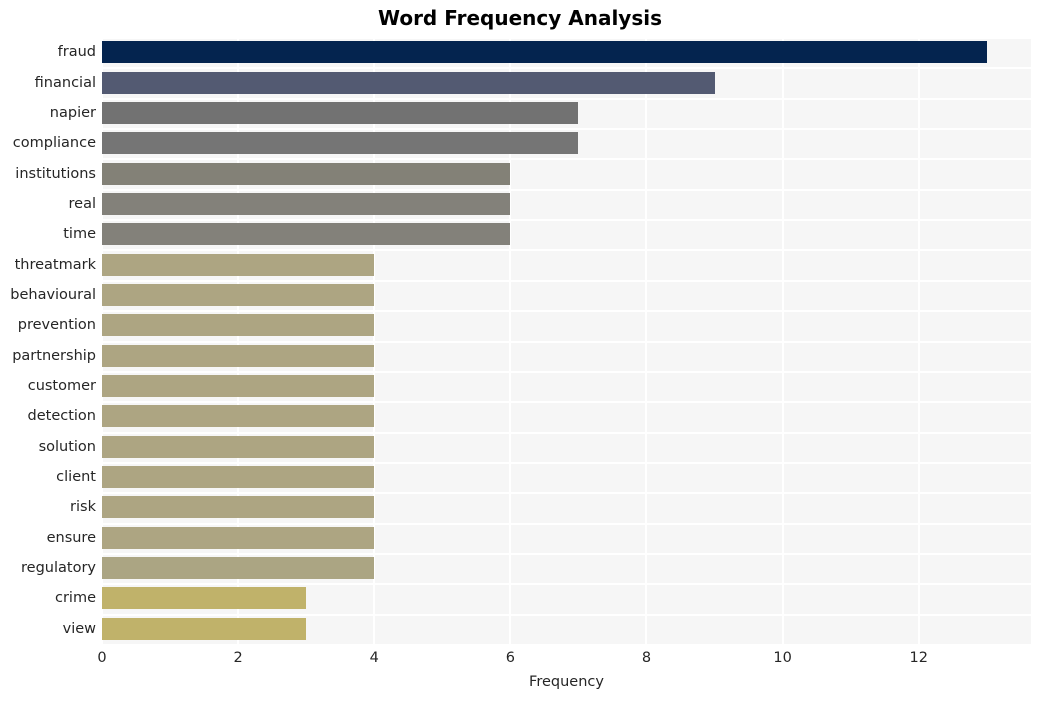 This screenshot has height=701, width=1040. What do you see at coordinates (238, 658) in the screenshot?
I see `x-tick-label-2: 2` at bounding box center [238, 658].